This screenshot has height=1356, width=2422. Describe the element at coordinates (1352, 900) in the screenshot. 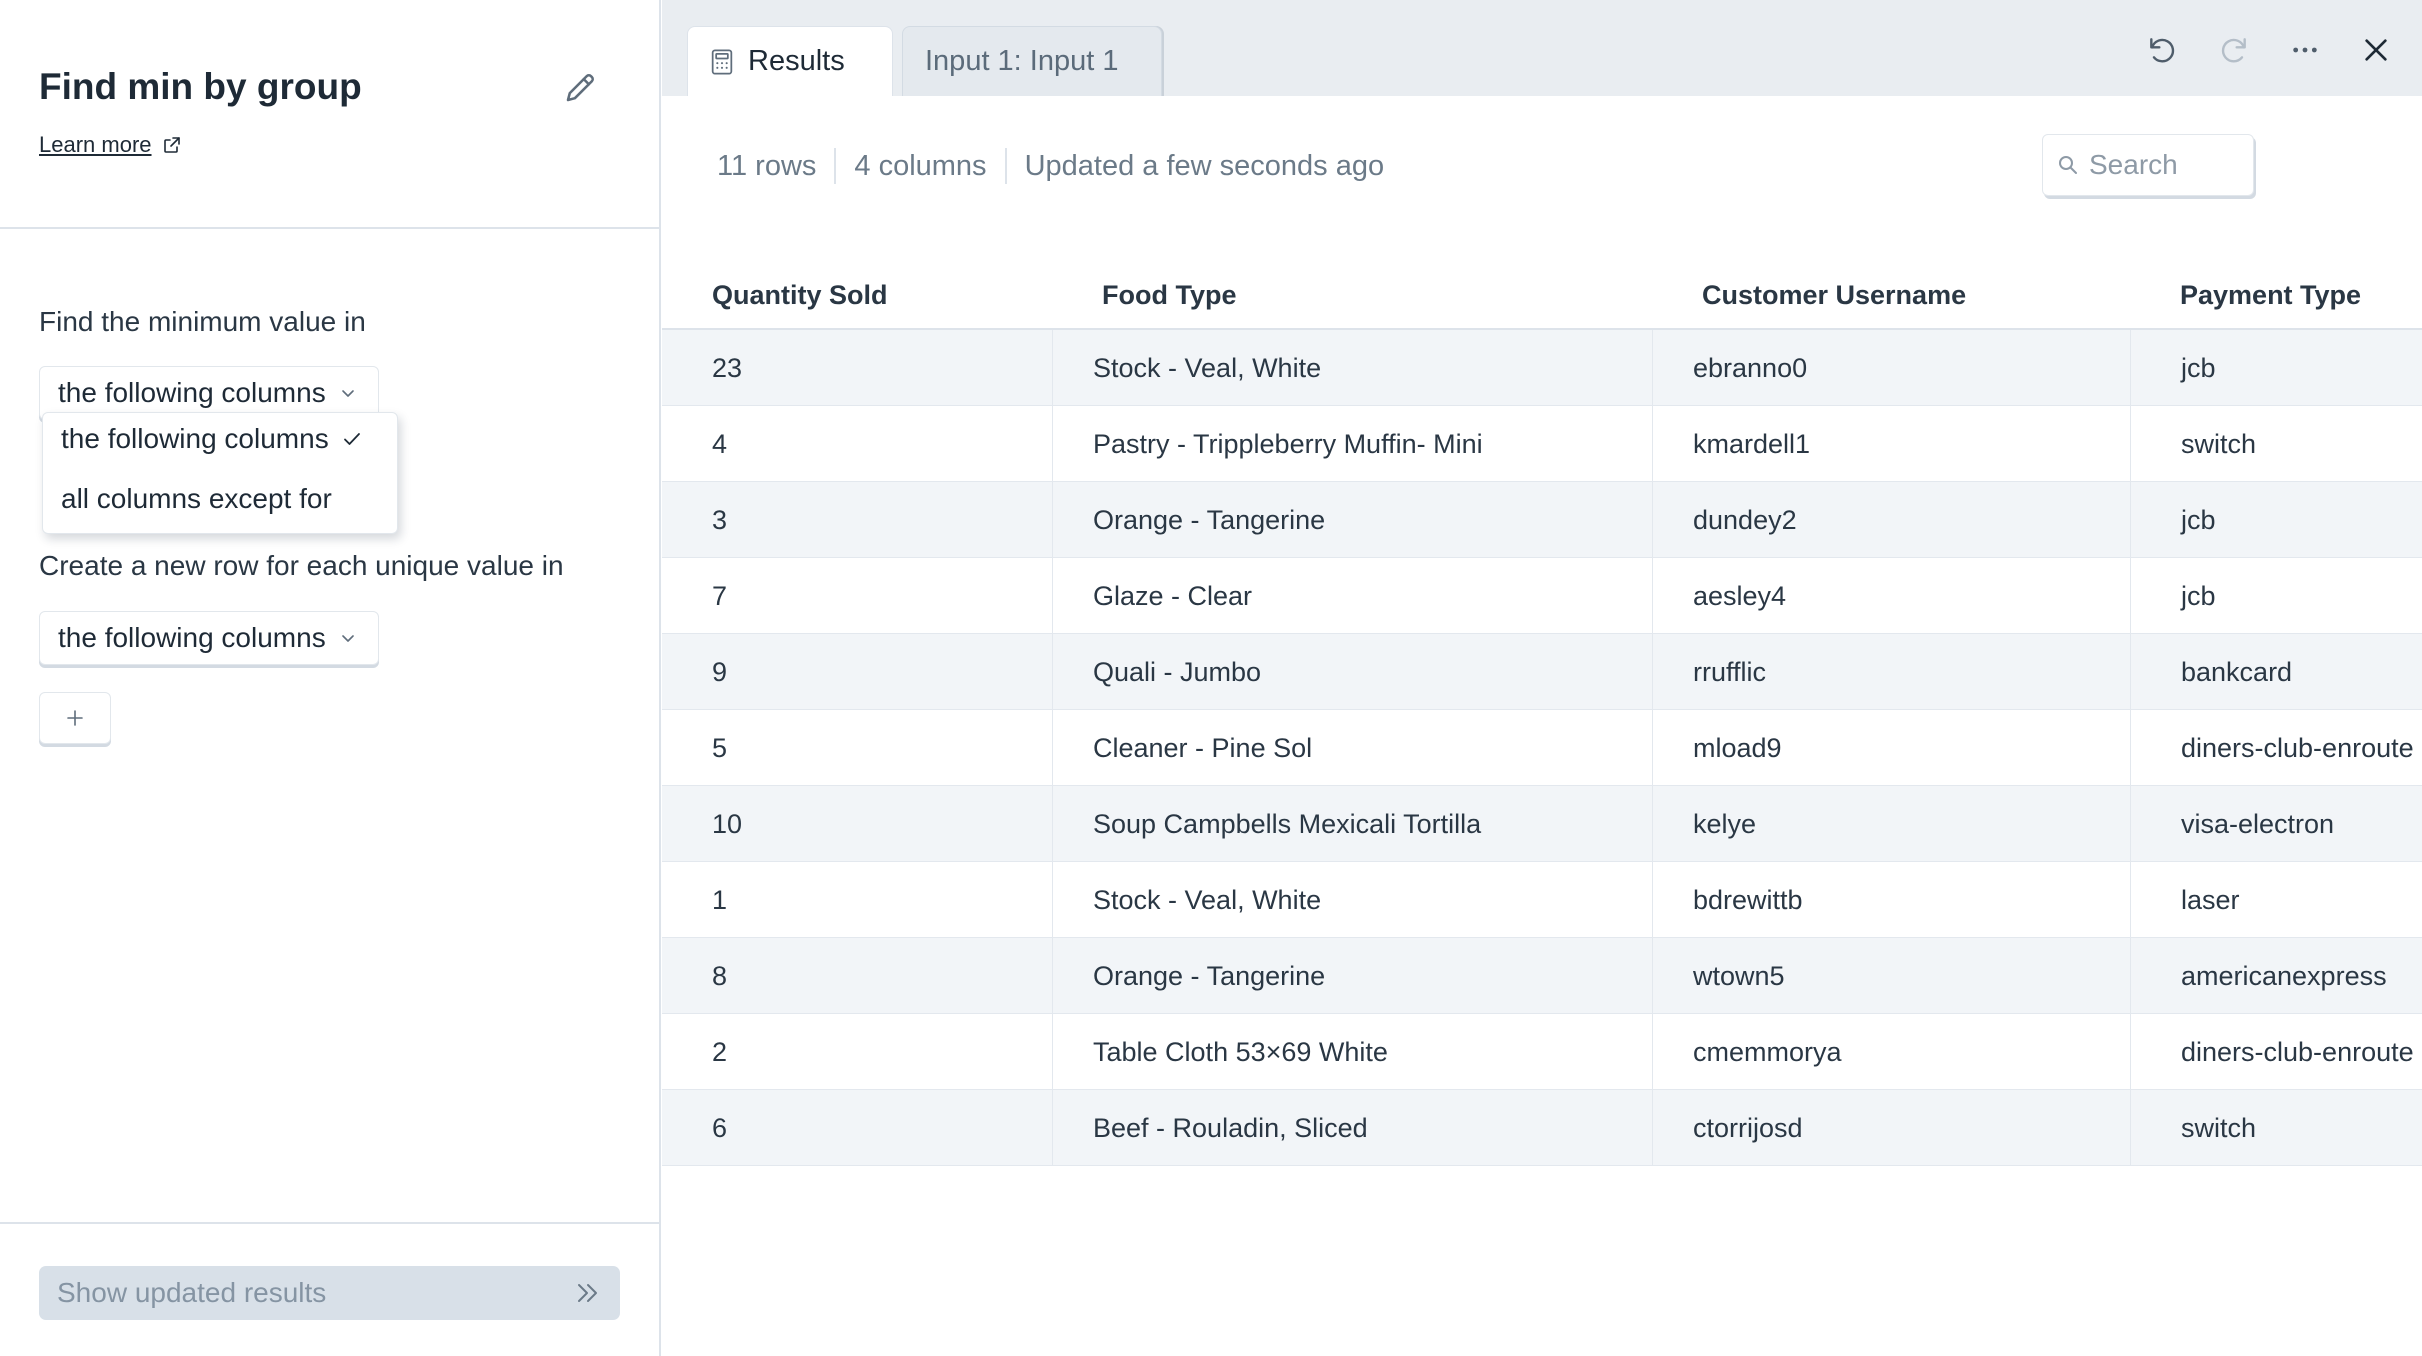

I see `cell-food-type: Stock - Veal, White` at that location.